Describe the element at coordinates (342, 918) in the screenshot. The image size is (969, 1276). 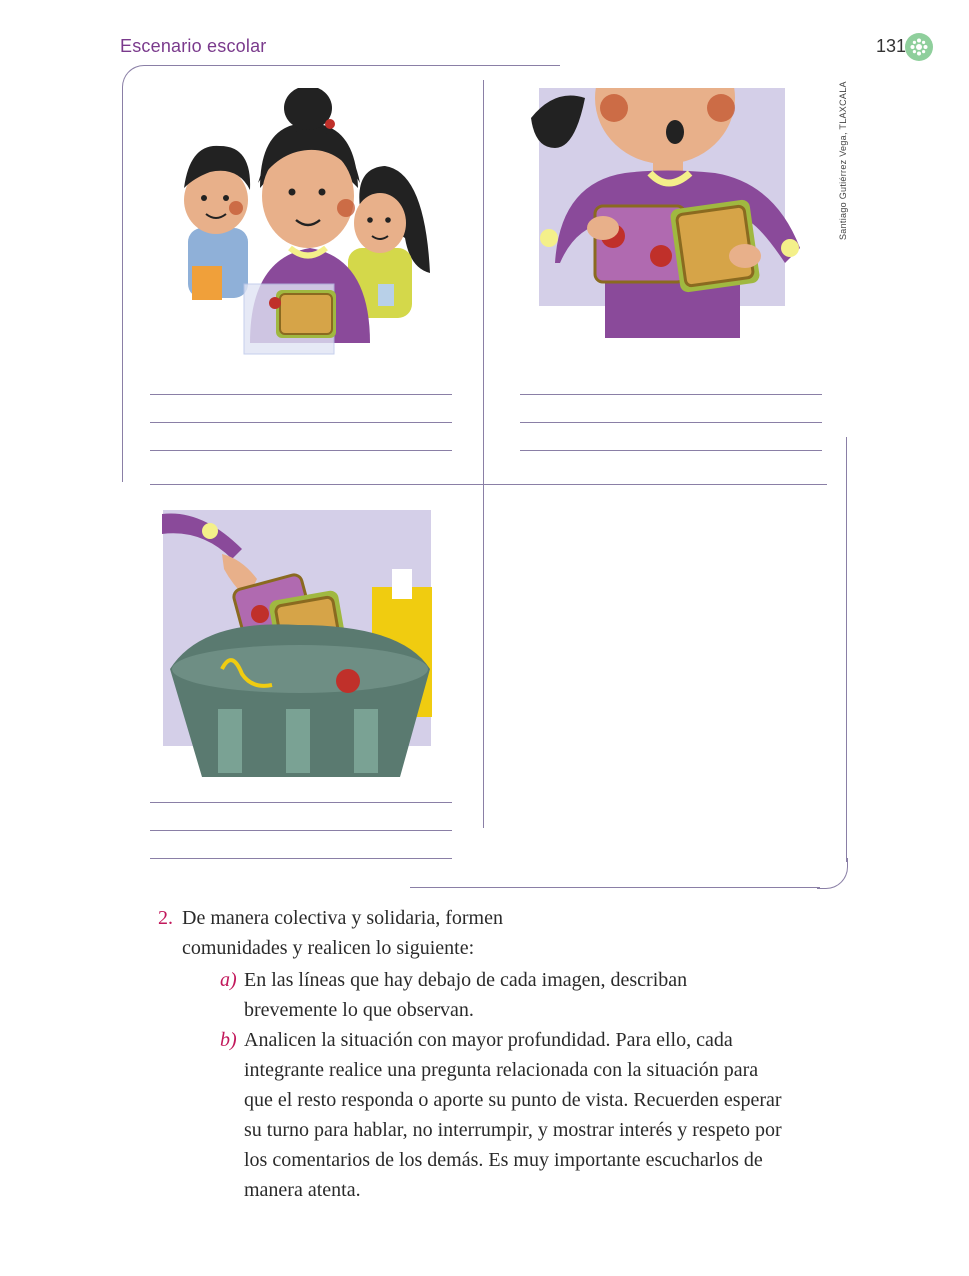
I see `question-intro-text: De manera colectiva y solidaria, formen` at that location.